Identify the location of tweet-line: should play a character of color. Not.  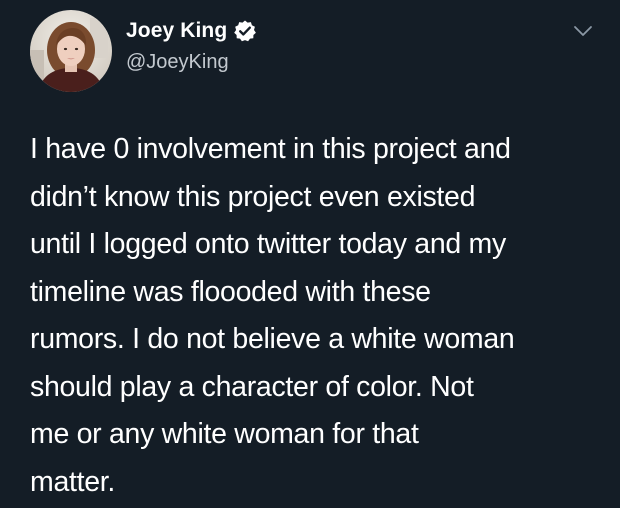
(252, 386).